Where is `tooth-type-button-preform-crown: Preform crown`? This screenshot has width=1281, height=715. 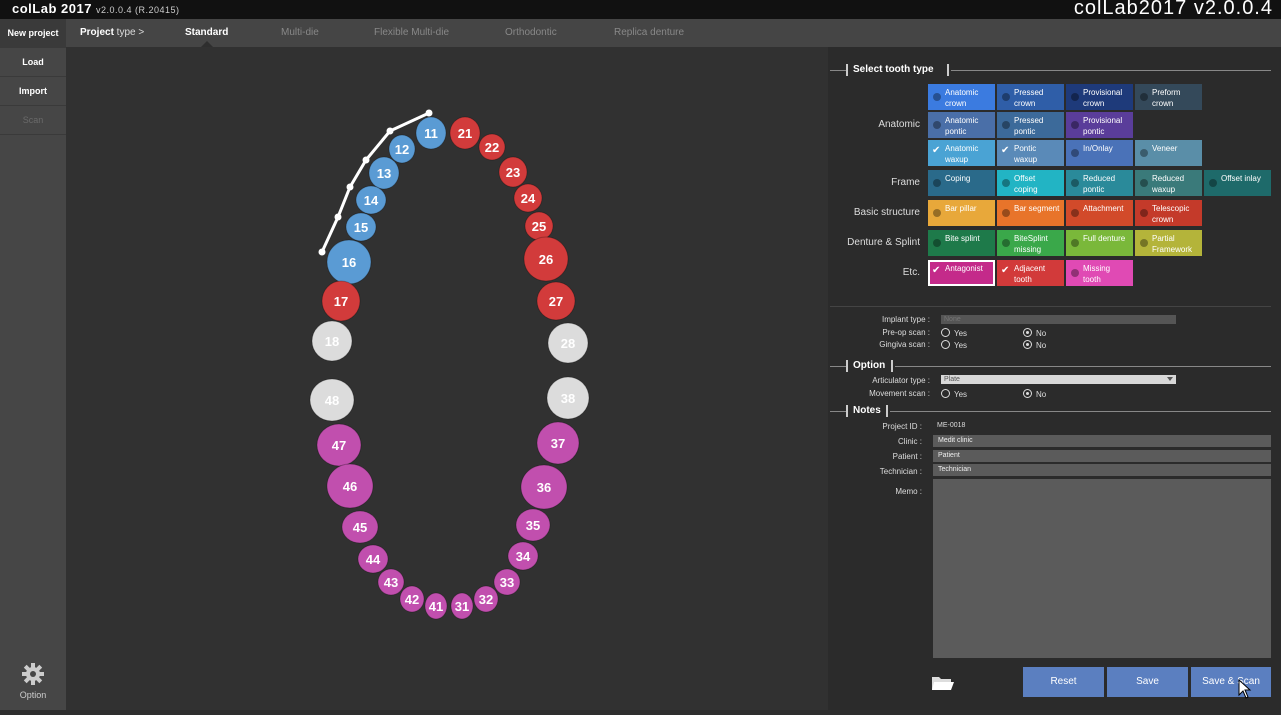 tooth-type-button-preform-crown: Preform crown is located at coordinates (1168, 97).